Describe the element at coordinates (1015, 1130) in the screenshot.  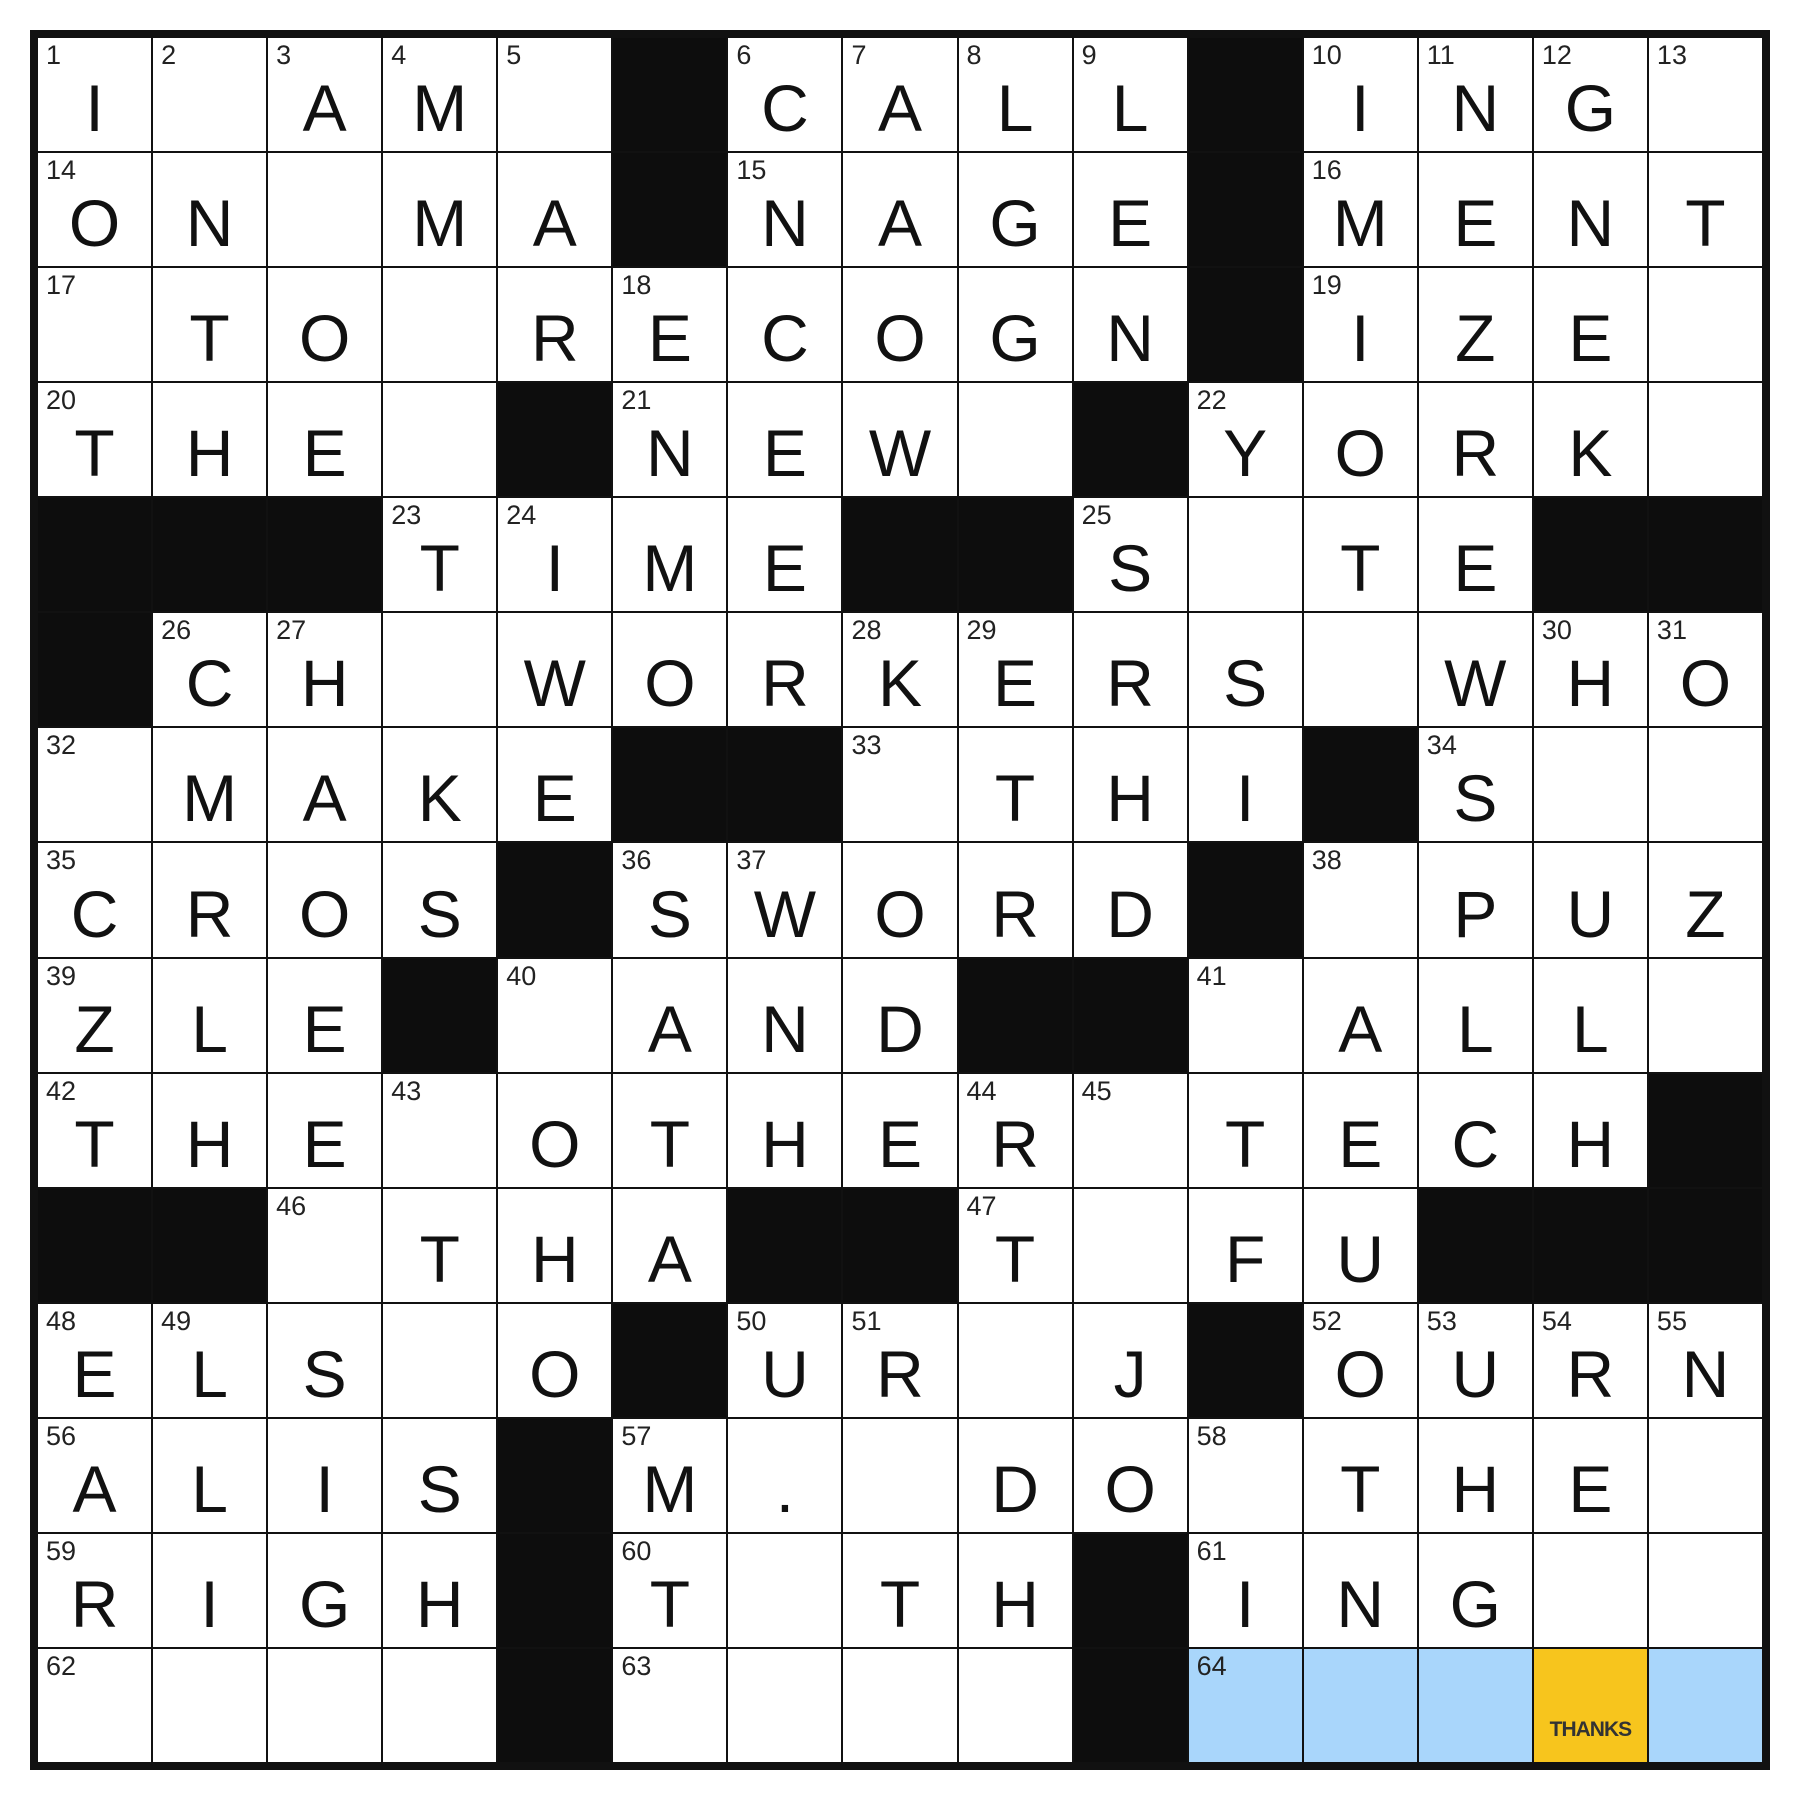
I see `grid-cell: 44 R` at that location.